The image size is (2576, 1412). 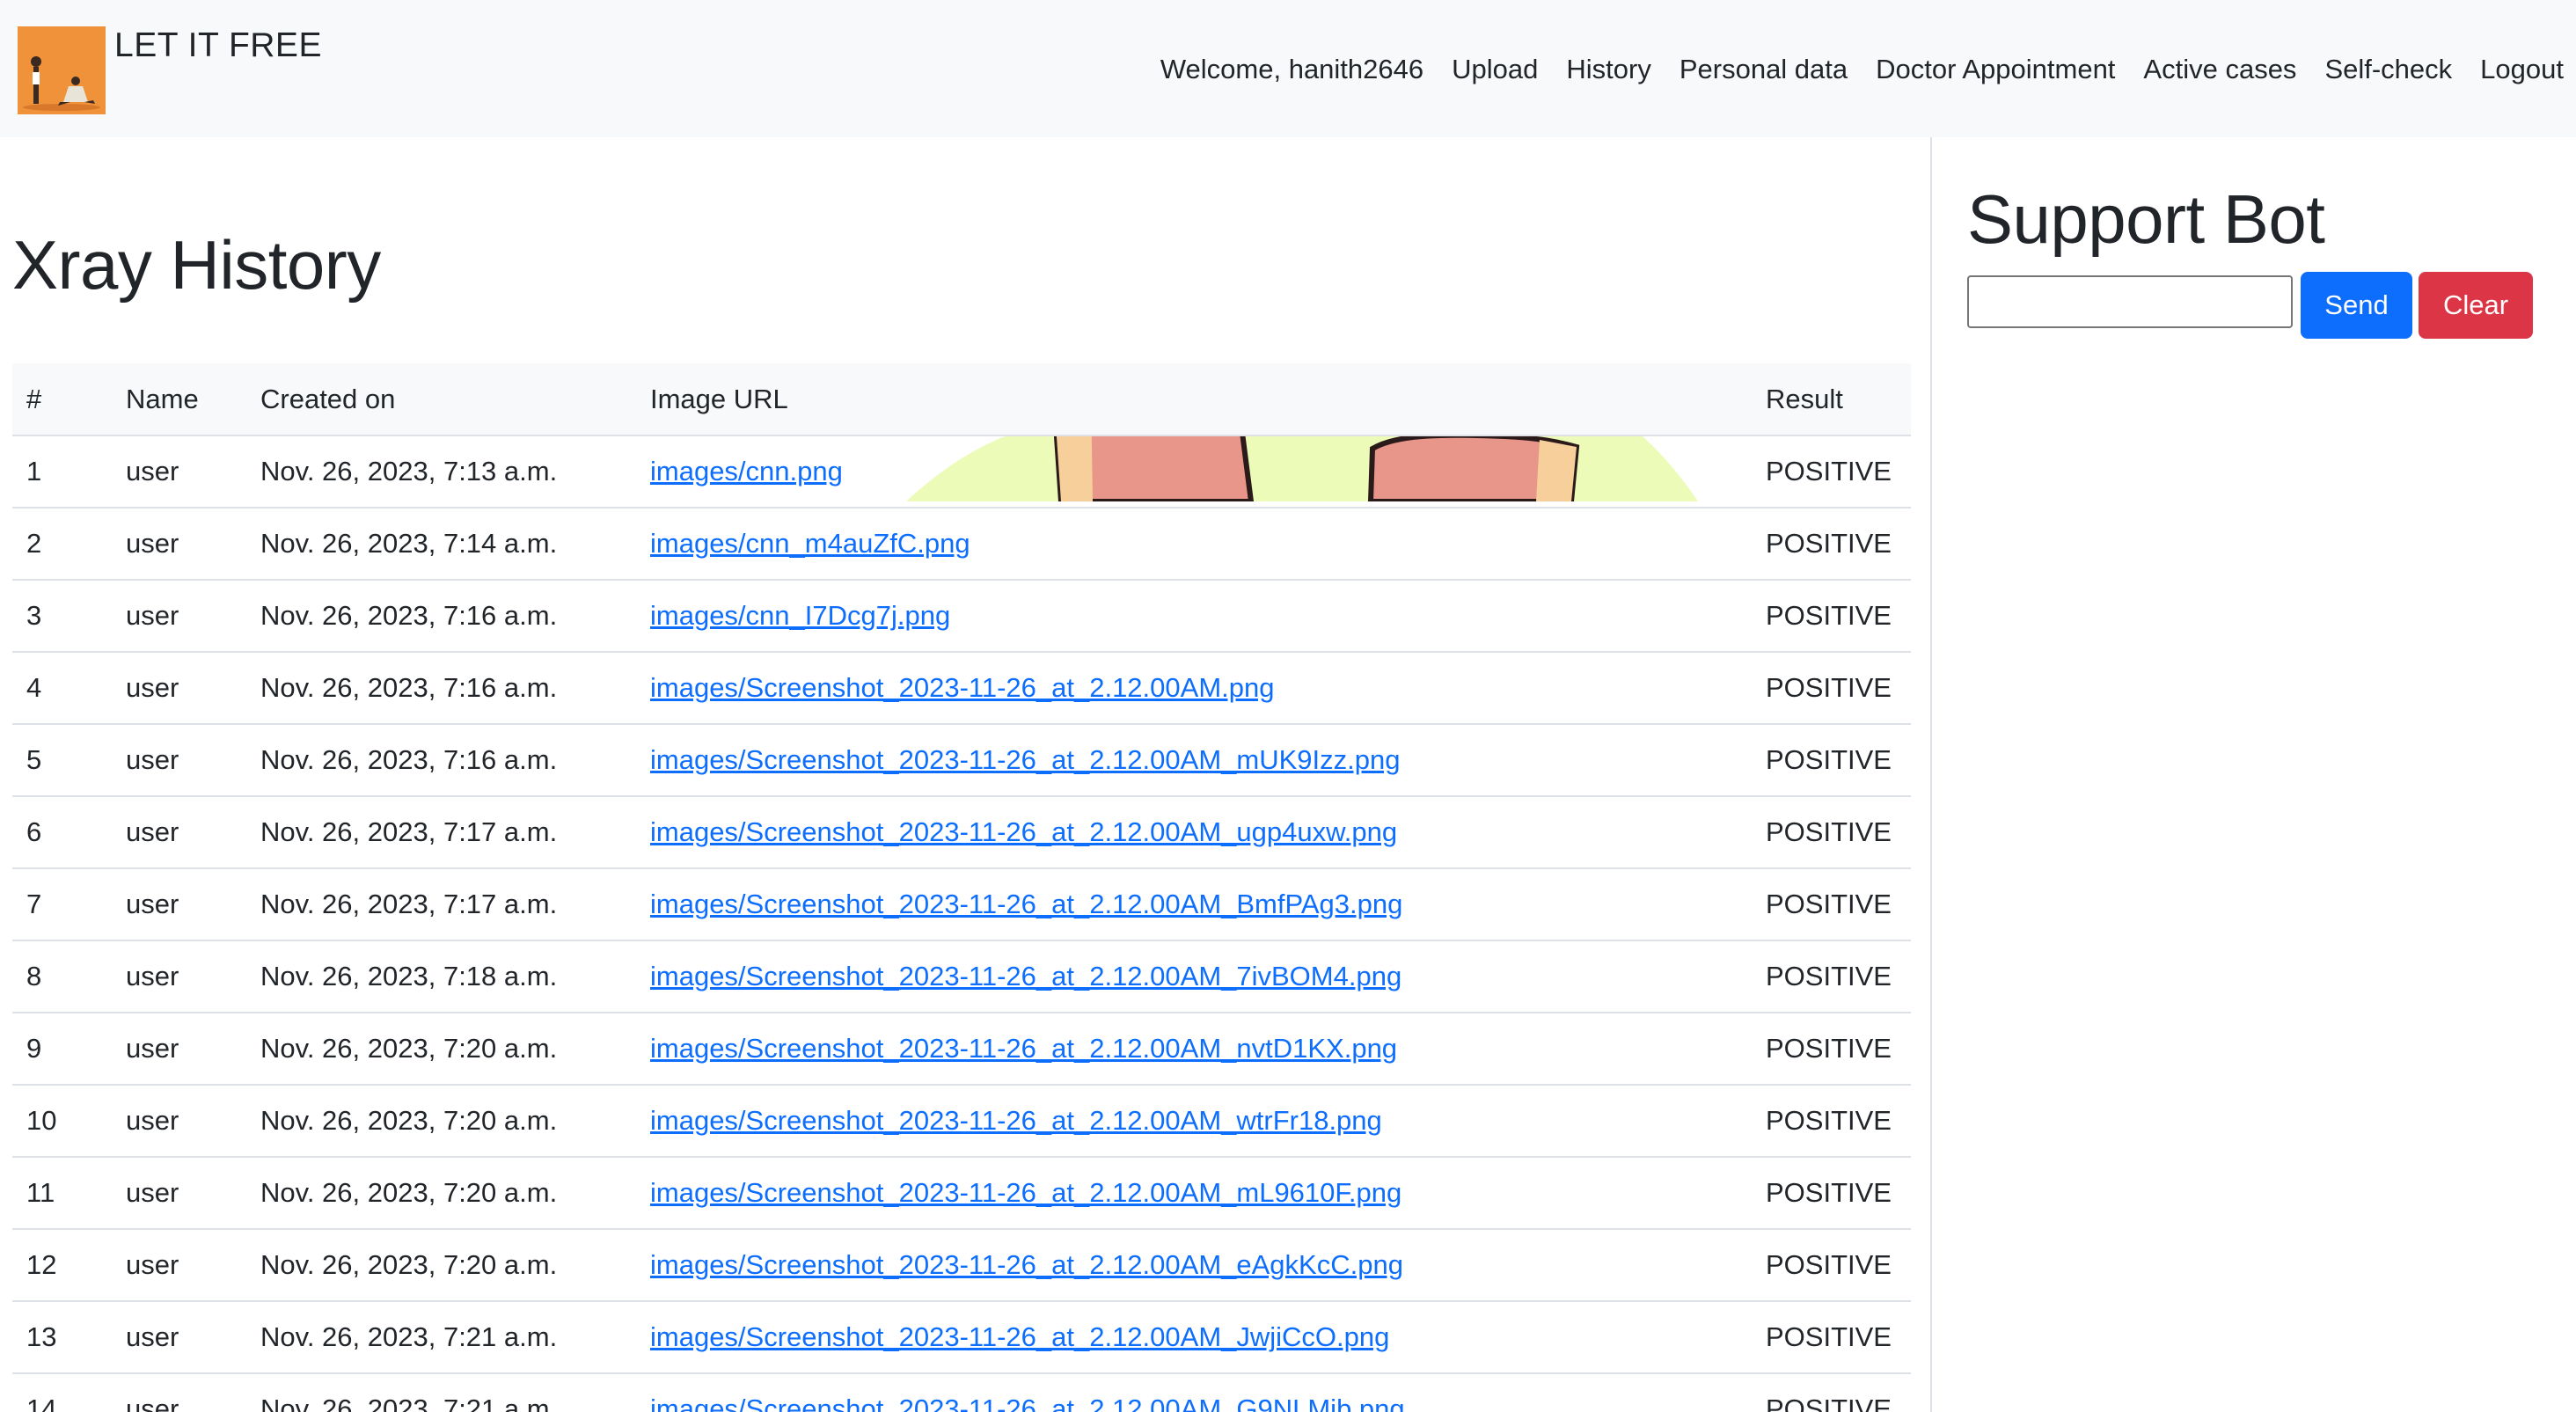 What do you see at coordinates (218, 45) in the screenshot?
I see `brand-name: LET IT FREE` at bounding box center [218, 45].